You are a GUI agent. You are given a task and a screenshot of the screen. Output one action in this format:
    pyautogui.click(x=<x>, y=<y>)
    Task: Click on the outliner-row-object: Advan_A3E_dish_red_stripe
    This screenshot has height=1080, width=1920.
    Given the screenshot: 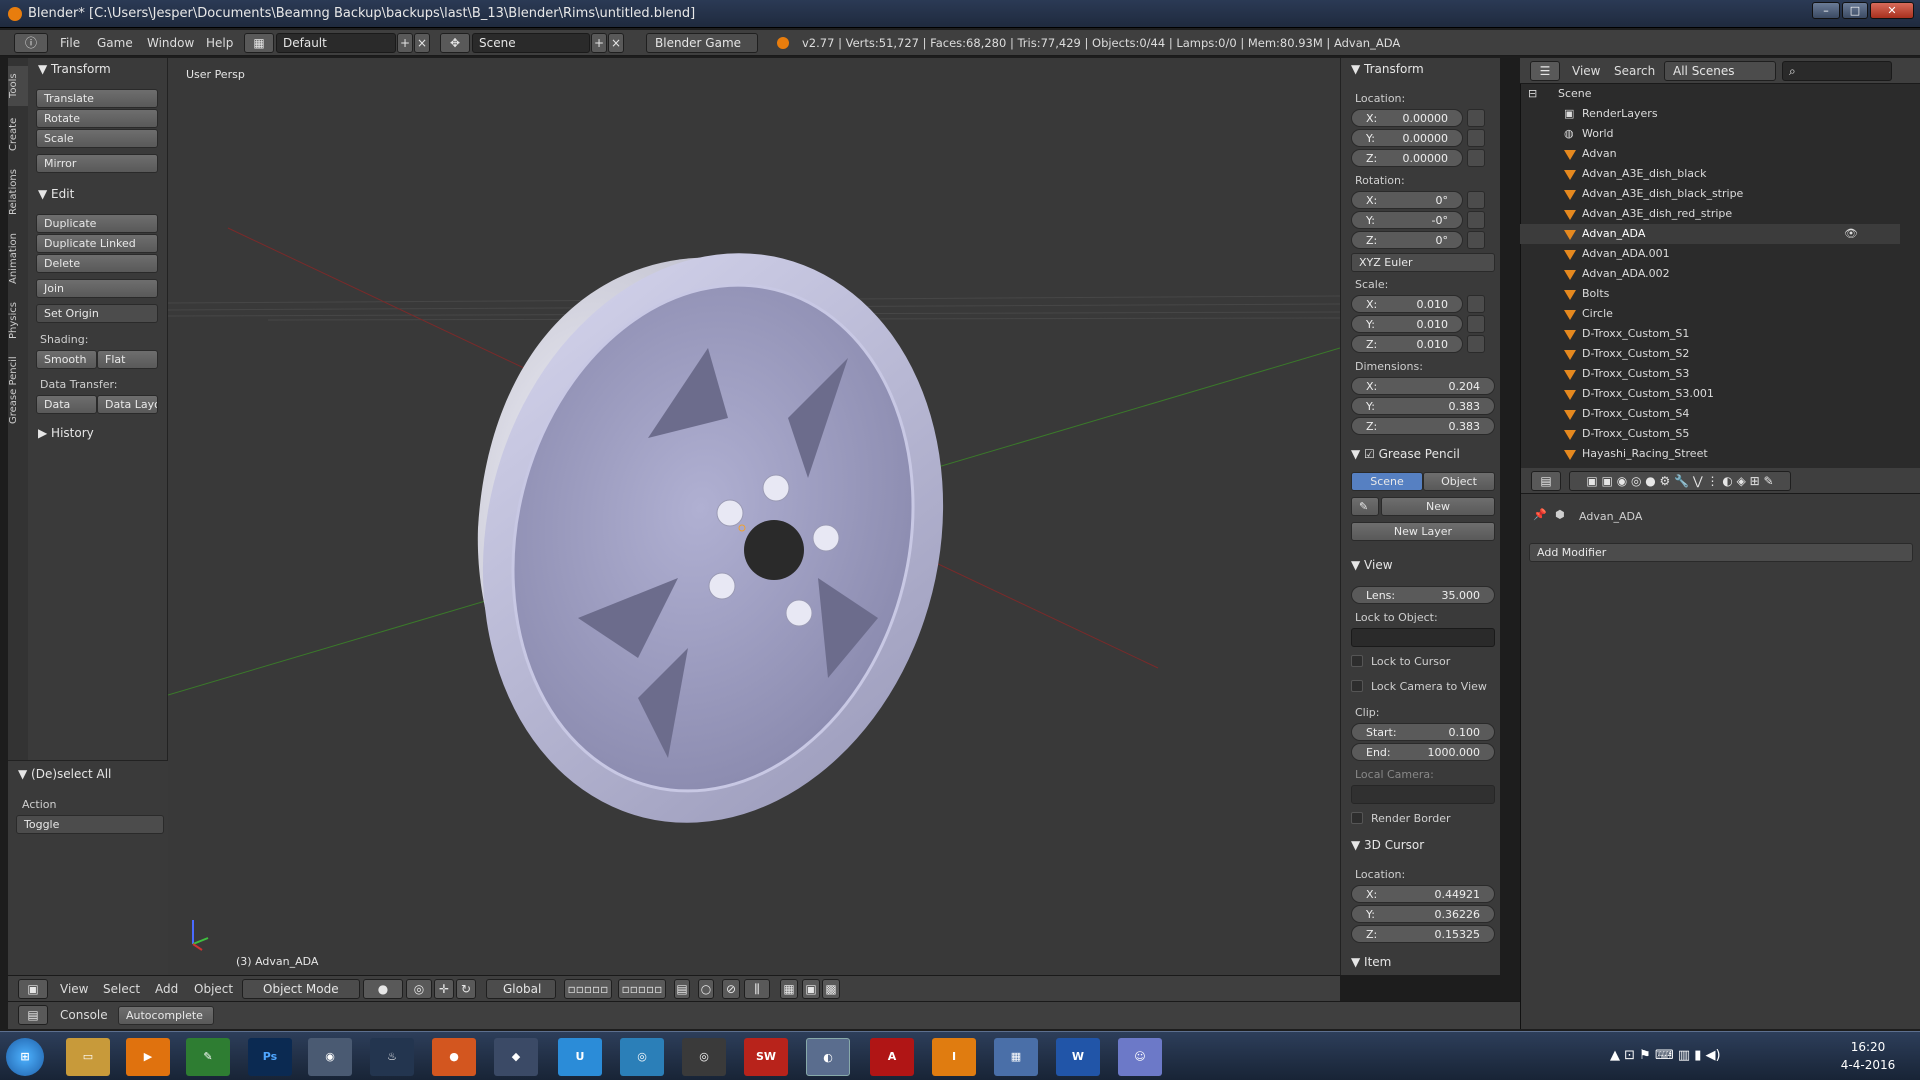 What is the action you would take?
    pyautogui.click(x=1710, y=214)
    